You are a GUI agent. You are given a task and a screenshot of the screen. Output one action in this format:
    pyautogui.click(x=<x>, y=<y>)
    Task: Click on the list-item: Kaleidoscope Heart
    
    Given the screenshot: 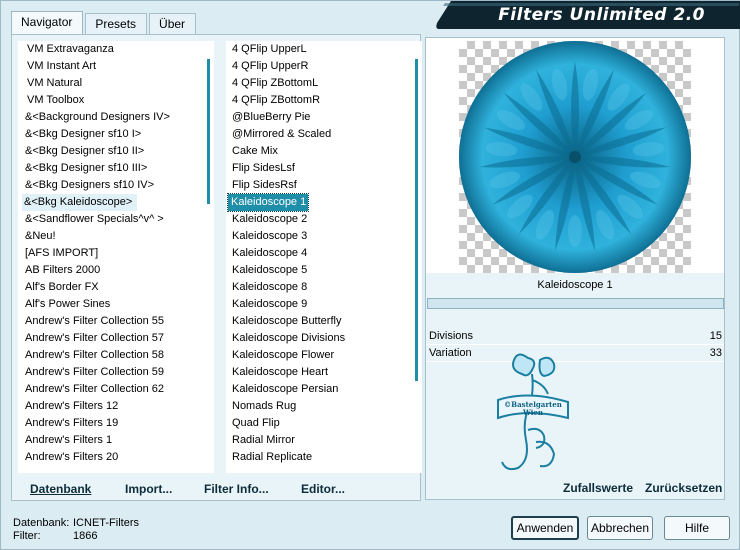 What is the action you would take?
    pyautogui.click(x=322, y=372)
    